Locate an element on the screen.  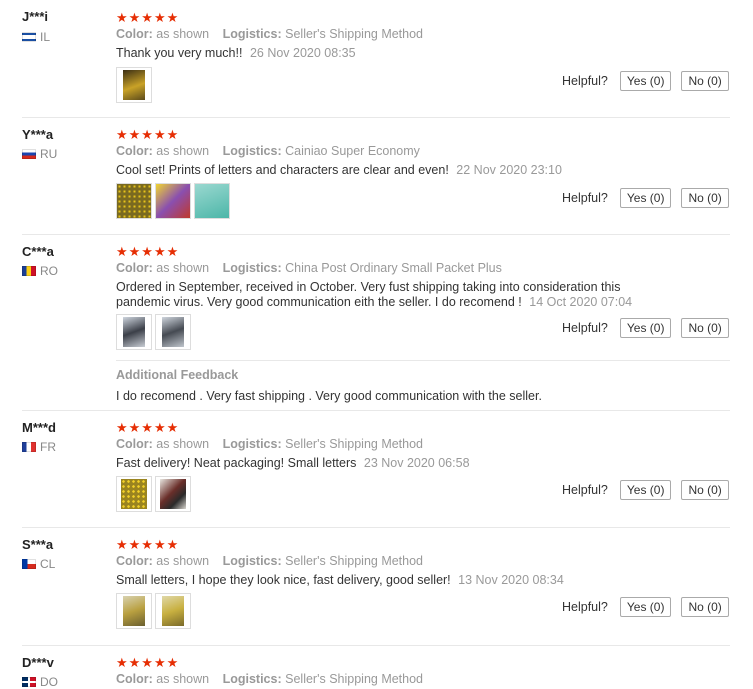
reviewer-name: C***a is located at coordinates (38, 251).